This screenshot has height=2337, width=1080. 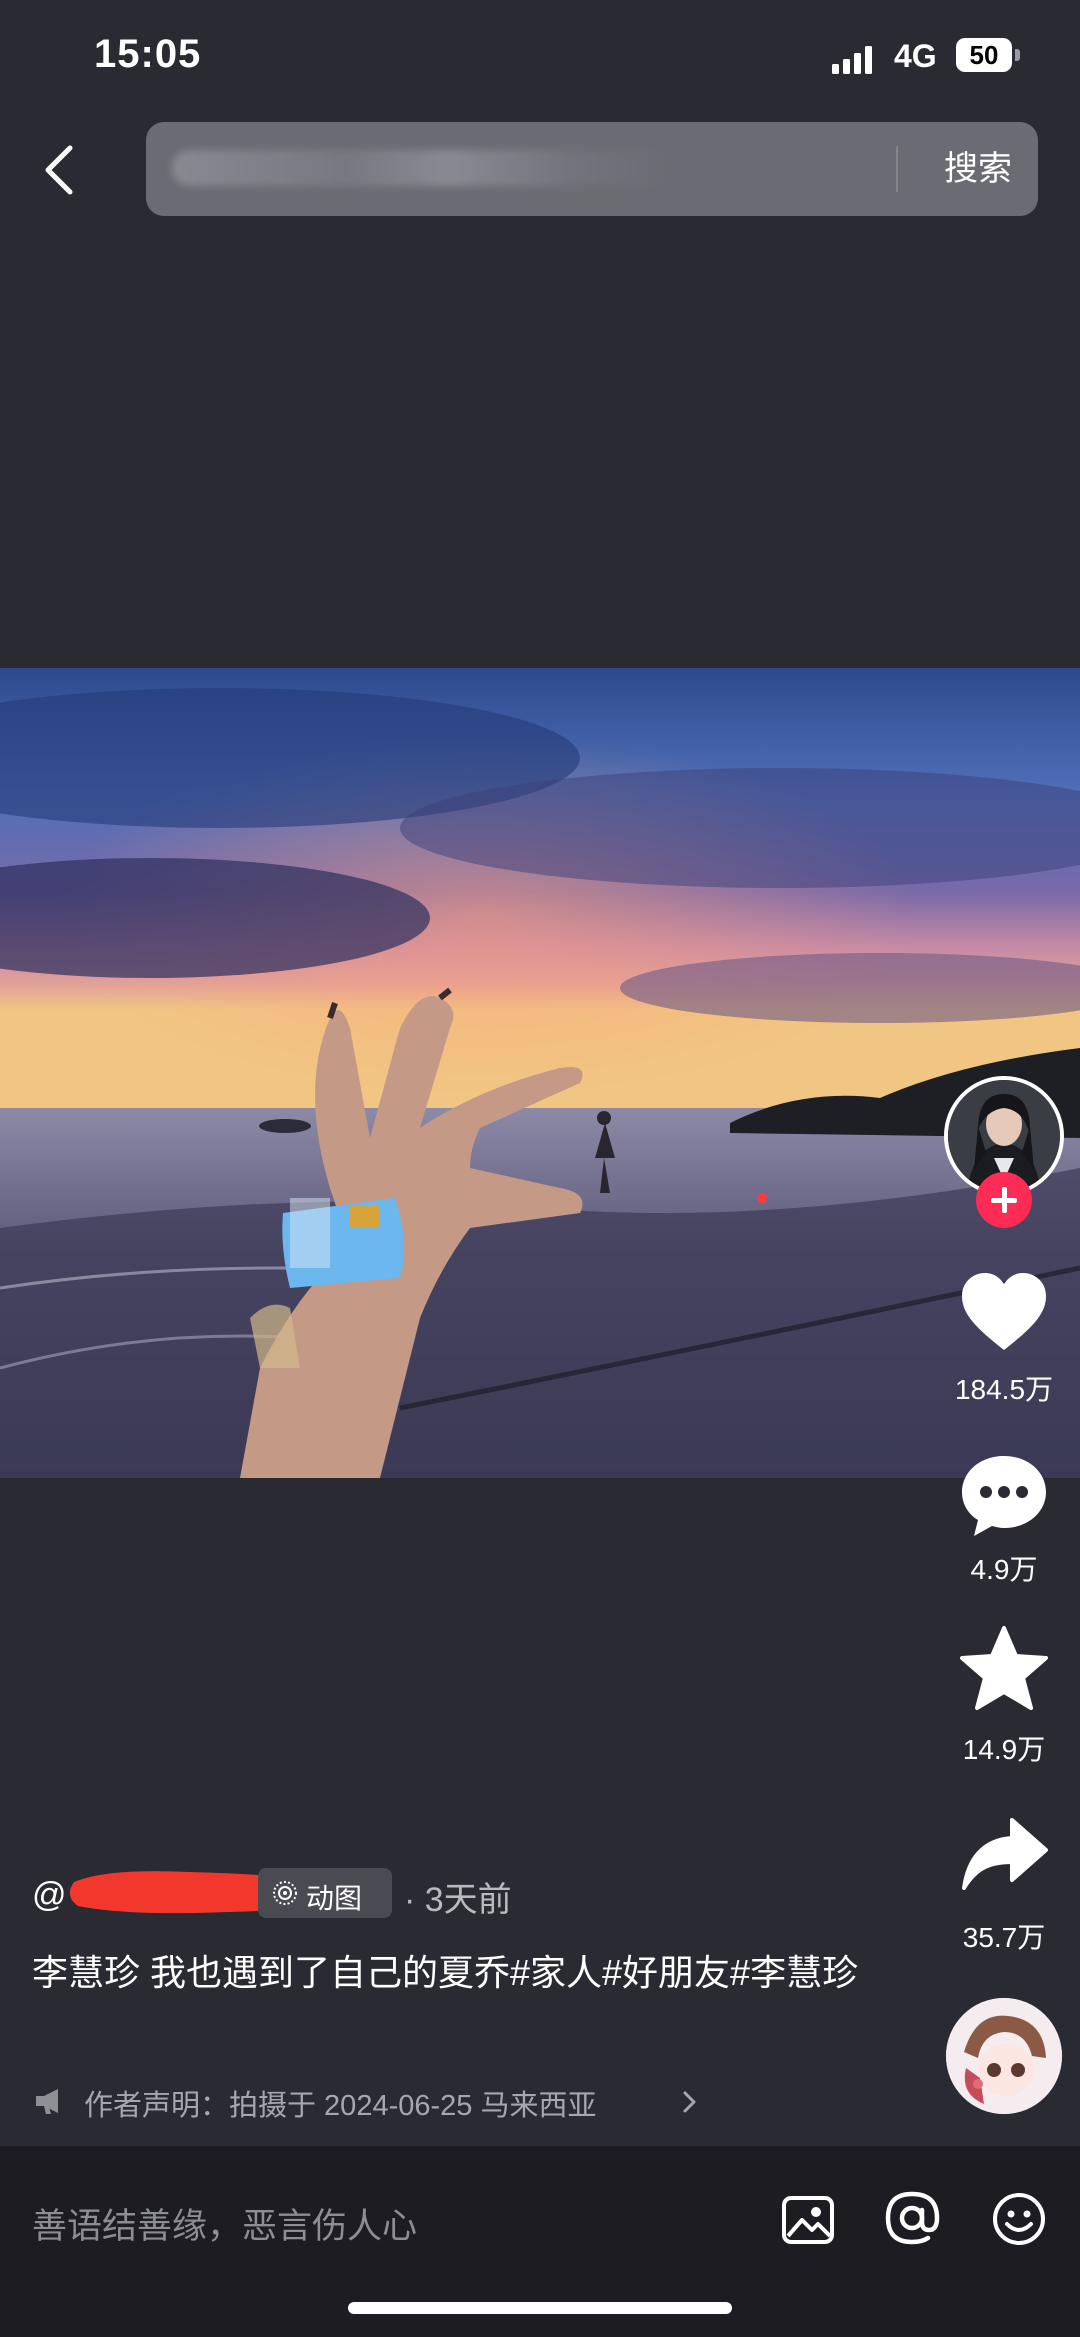 I want to click on favorite-count: 14.9万, so click(x=1004, y=1749).